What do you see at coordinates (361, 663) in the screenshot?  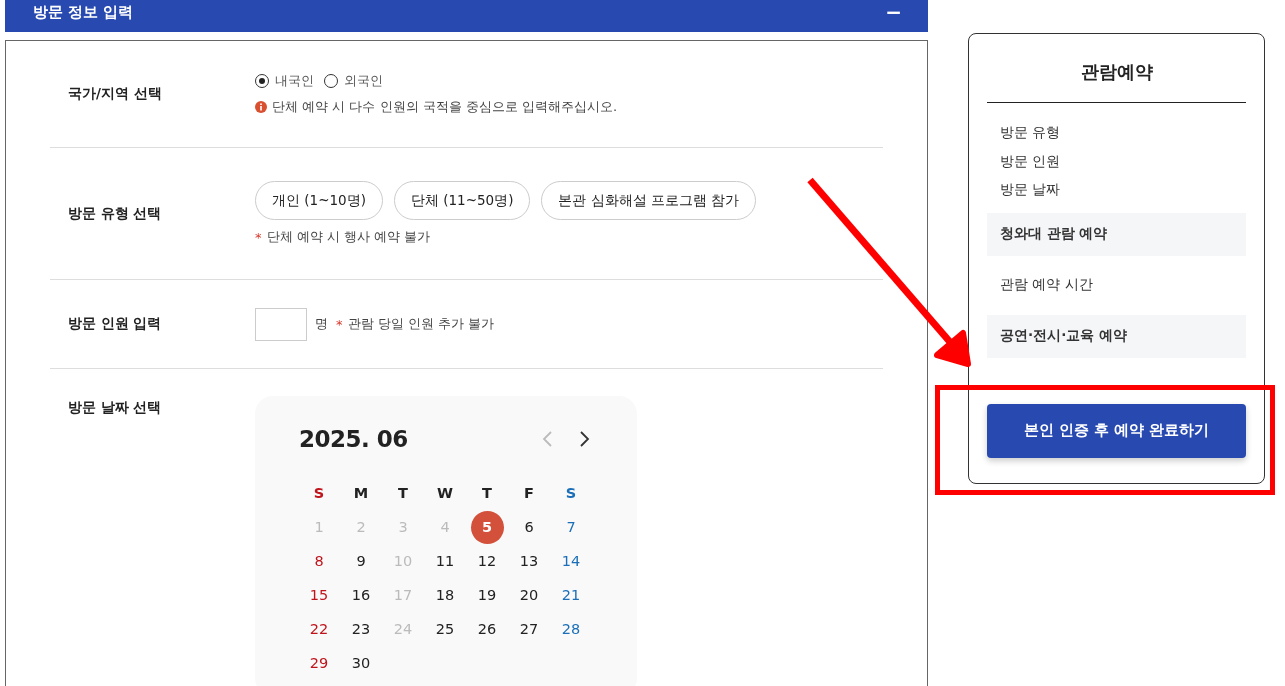 I see `calendar-day: 30` at bounding box center [361, 663].